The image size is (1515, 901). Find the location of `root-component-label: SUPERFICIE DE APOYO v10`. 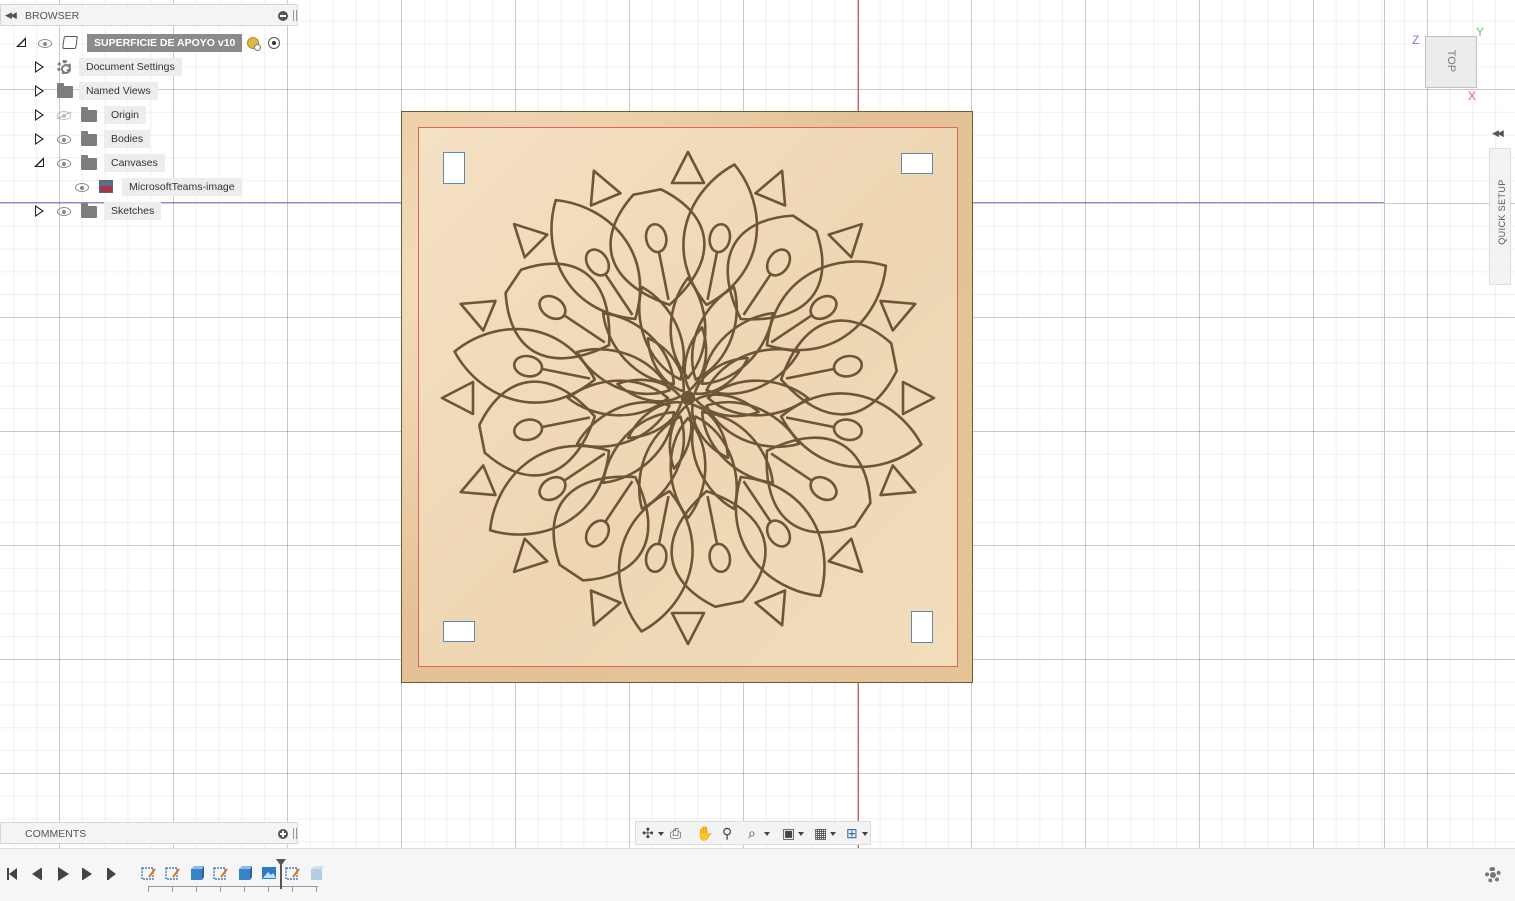

root-component-label: SUPERFICIE DE APOYO v10 is located at coordinates (165, 43).